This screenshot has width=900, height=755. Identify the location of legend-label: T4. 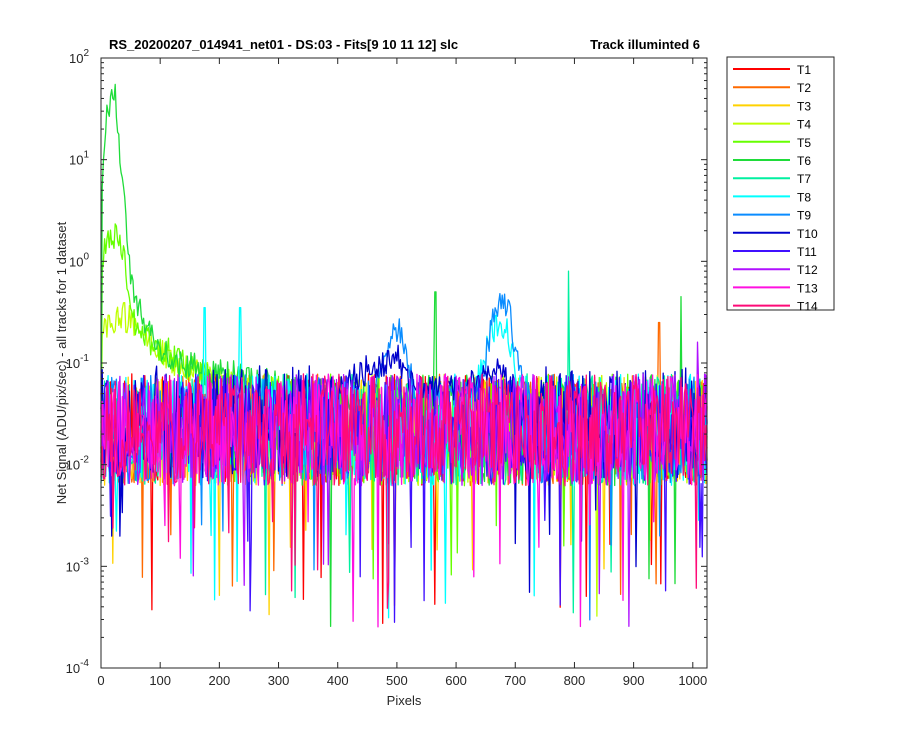
(804, 125).